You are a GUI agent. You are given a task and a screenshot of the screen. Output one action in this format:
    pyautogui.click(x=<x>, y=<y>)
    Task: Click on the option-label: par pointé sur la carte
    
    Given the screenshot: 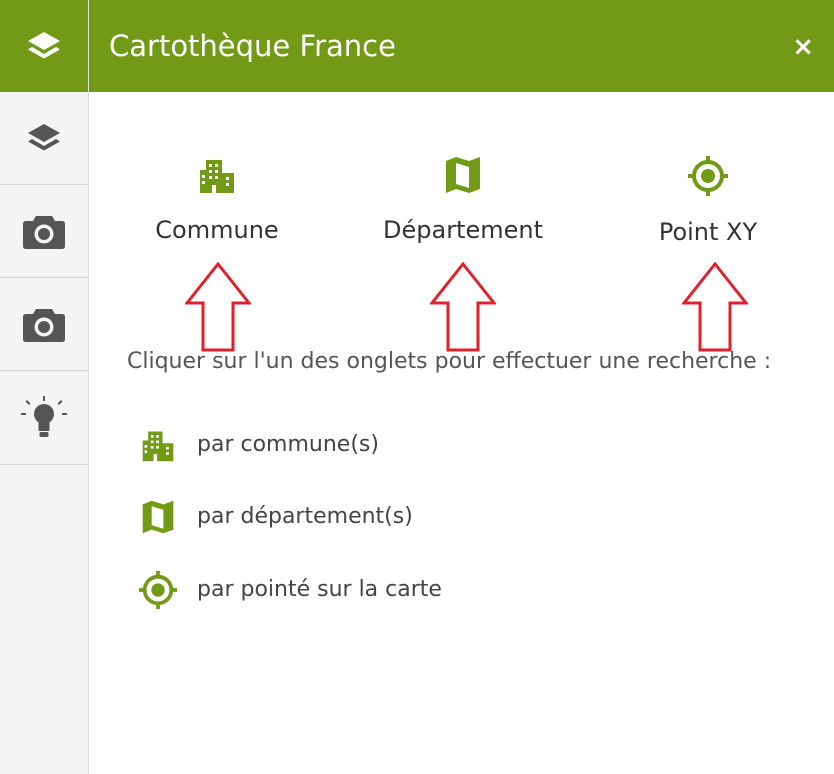 What is the action you would take?
    pyautogui.click(x=319, y=589)
    